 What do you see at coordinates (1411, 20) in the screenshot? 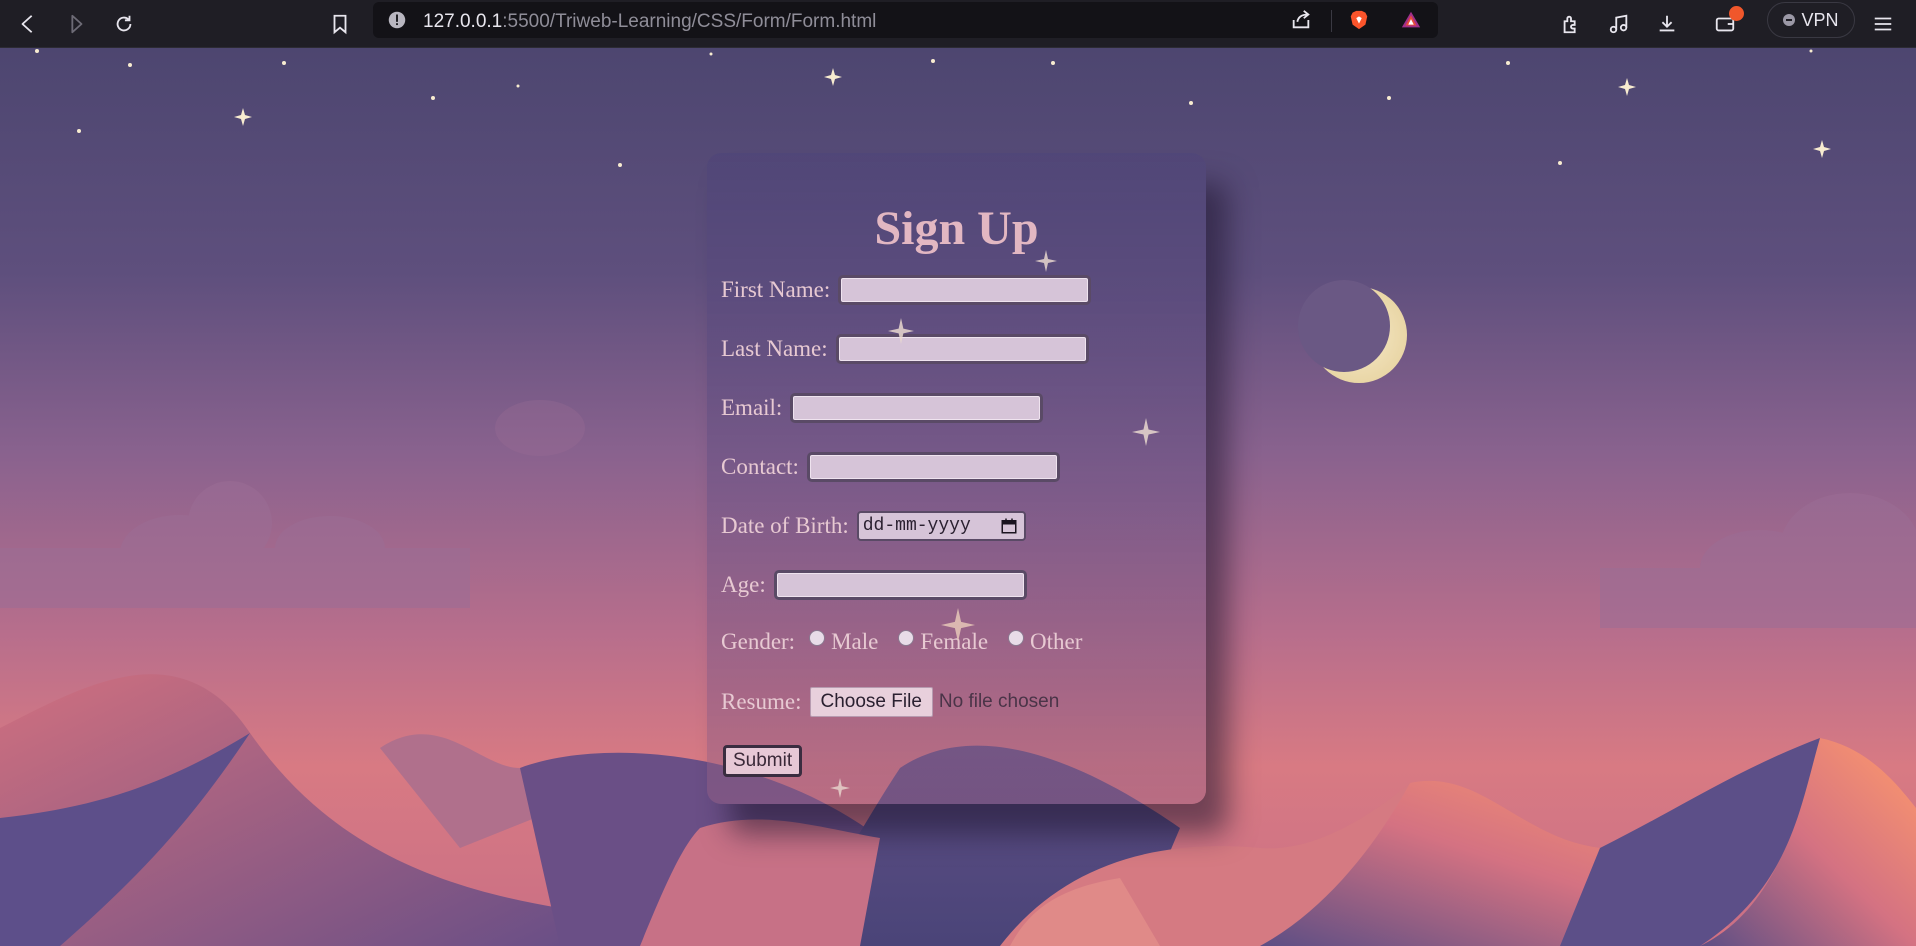
I see `brave-rewards-icon` at bounding box center [1411, 20].